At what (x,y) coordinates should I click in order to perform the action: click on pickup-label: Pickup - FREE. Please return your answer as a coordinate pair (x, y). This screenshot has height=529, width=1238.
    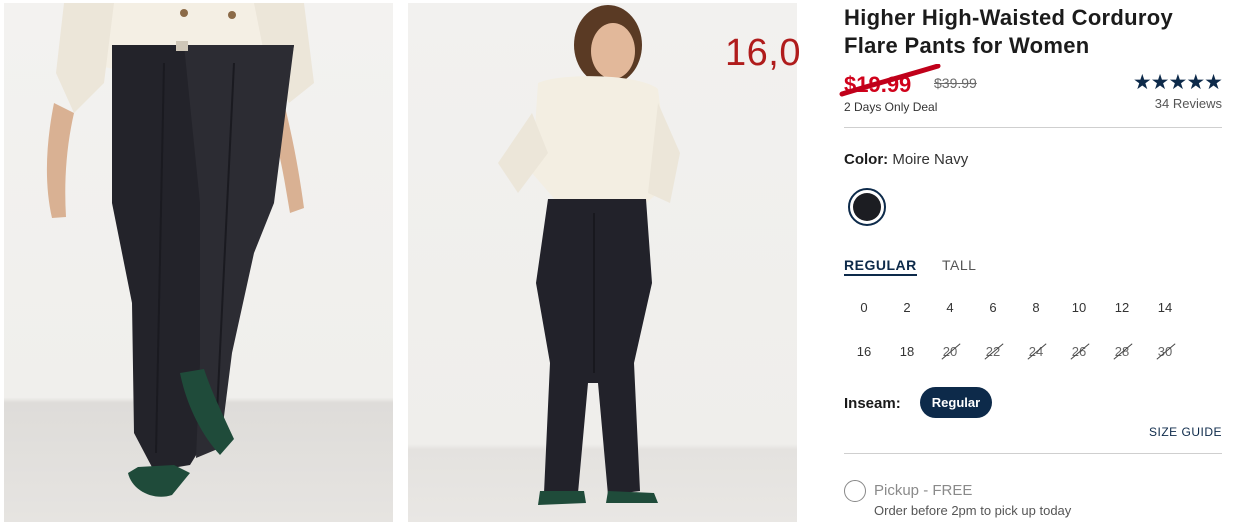
    Looking at the image, I should click on (923, 490).